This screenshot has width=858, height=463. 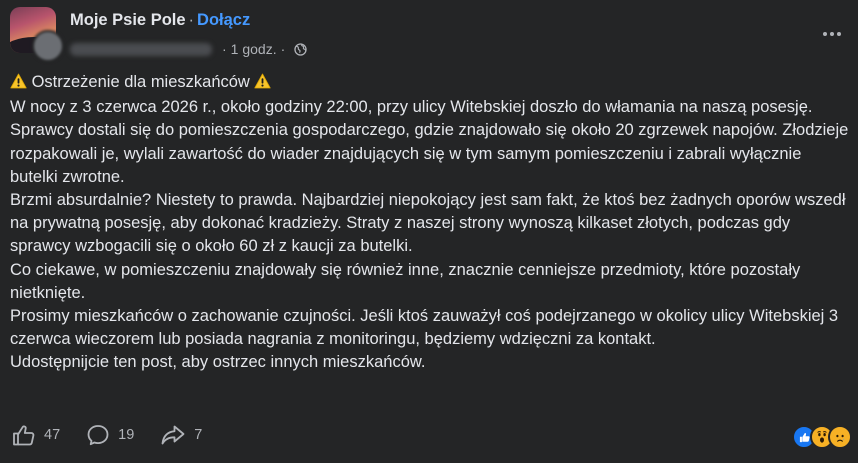 I want to click on comment-count: 19, so click(x=126, y=435).